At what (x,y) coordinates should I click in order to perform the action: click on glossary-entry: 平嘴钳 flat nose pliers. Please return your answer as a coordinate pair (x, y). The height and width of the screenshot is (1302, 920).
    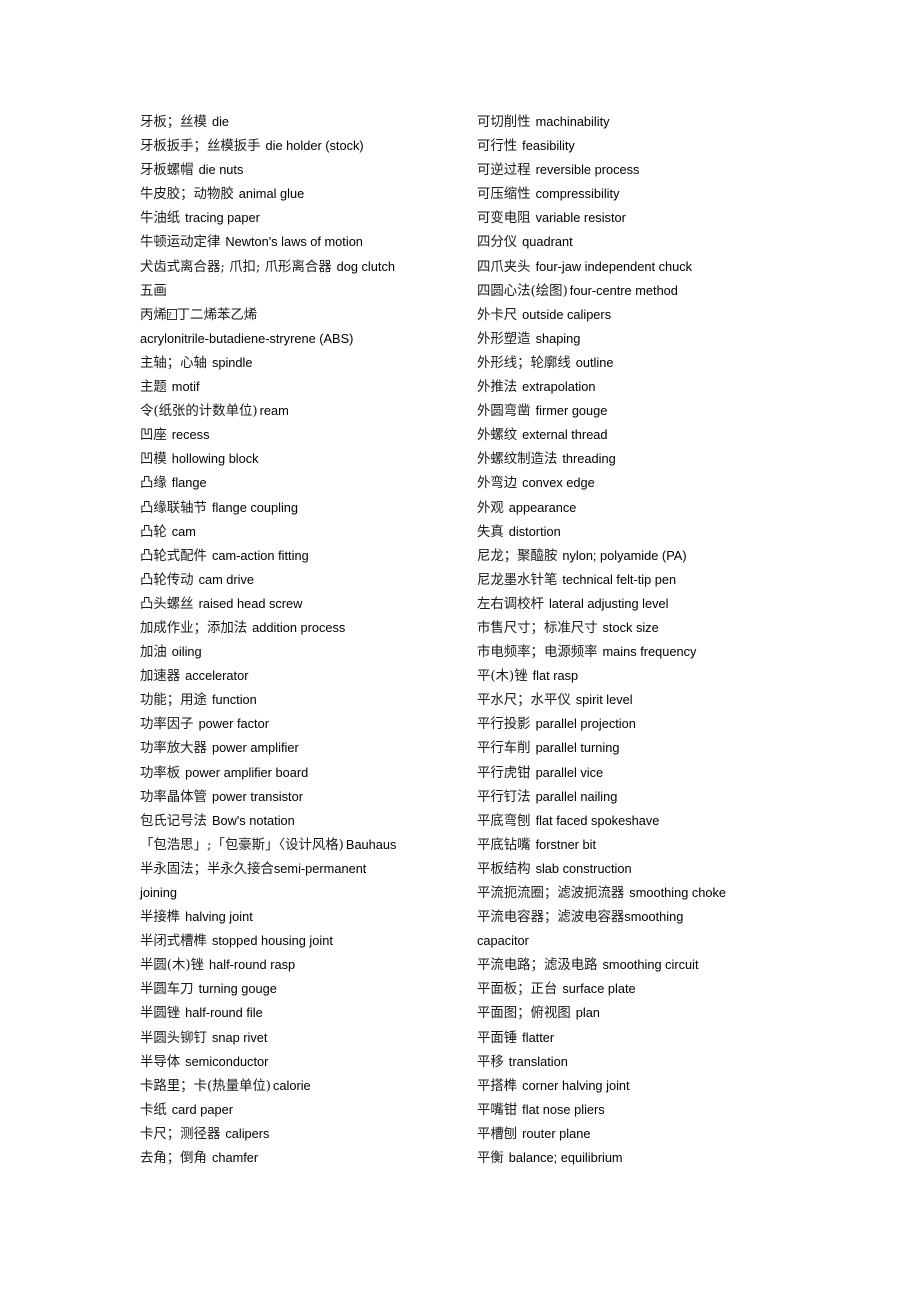
    Looking at the image, I should click on (633, 1110).